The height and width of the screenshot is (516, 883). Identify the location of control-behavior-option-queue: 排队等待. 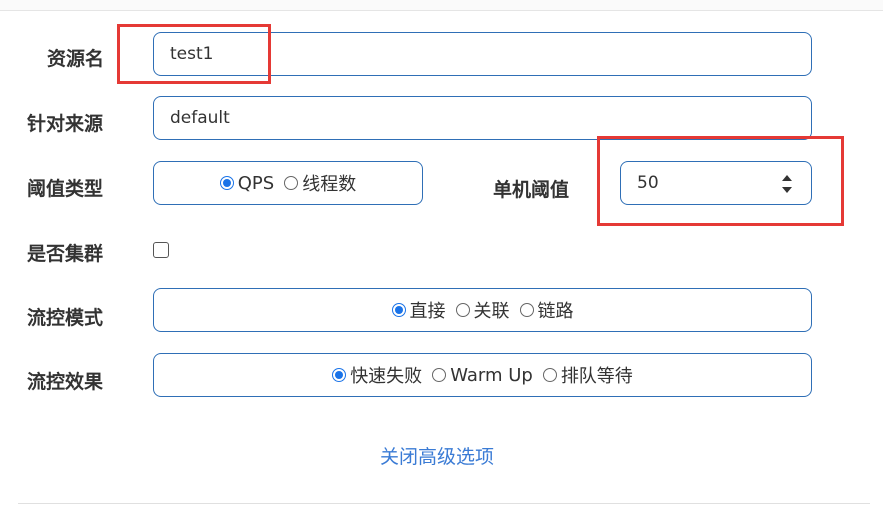
(587, 375).